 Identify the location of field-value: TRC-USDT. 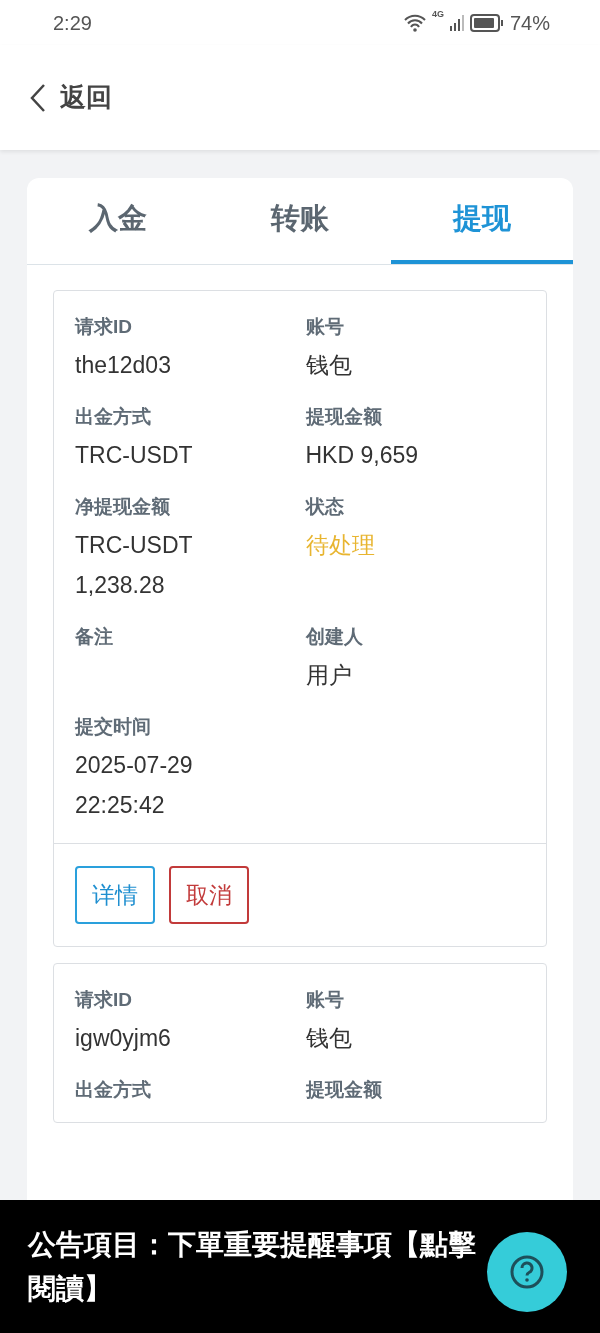
(134, 455).